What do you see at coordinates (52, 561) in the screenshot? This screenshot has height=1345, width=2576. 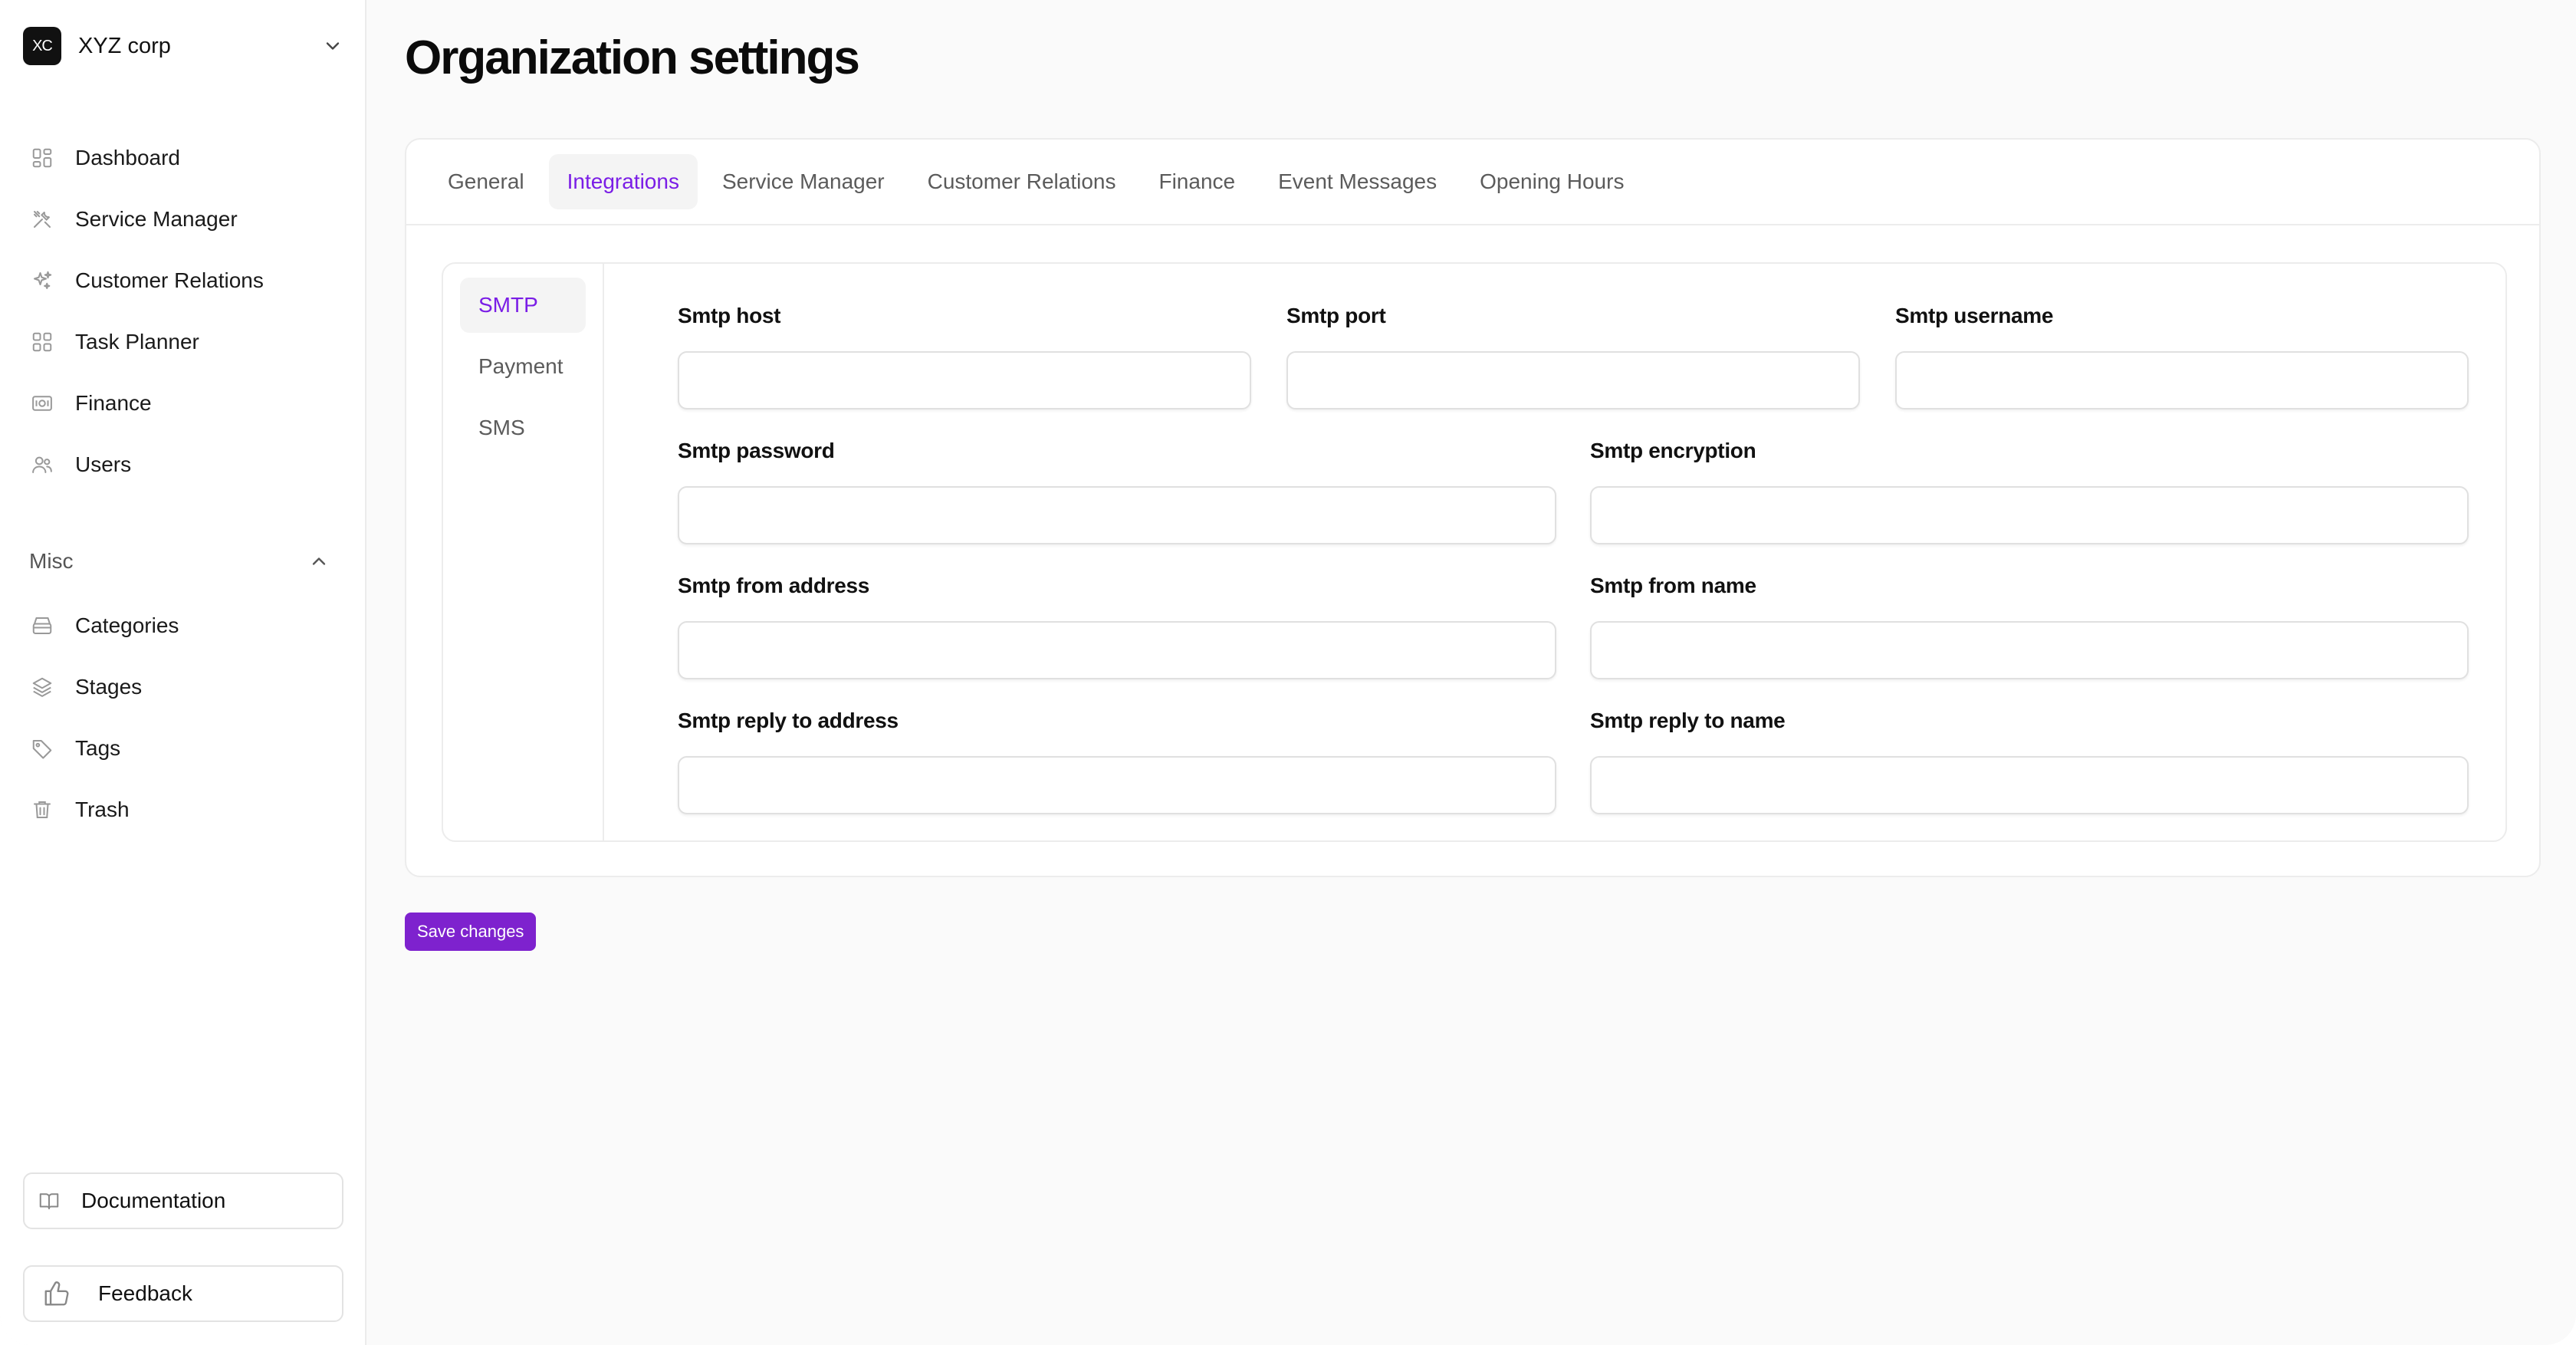 I see `misc-section-label: Misc` at bounding box center [52, 561].